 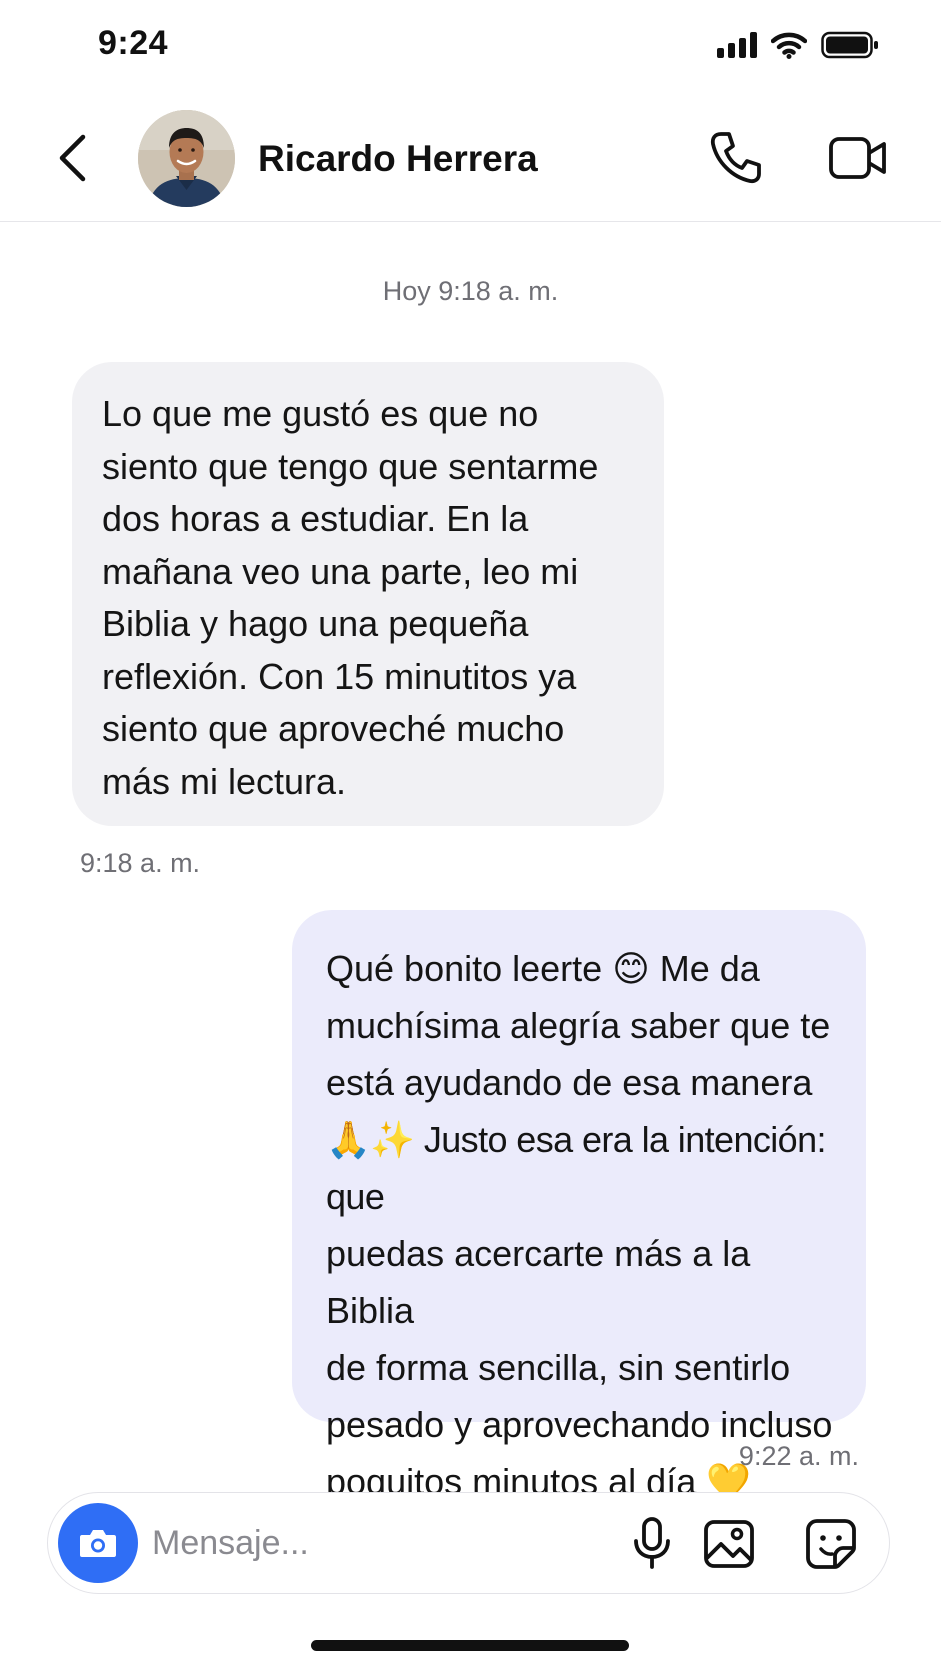 I want to click on contact-name: Ricardo Herrera, so click(x=398, y=159).